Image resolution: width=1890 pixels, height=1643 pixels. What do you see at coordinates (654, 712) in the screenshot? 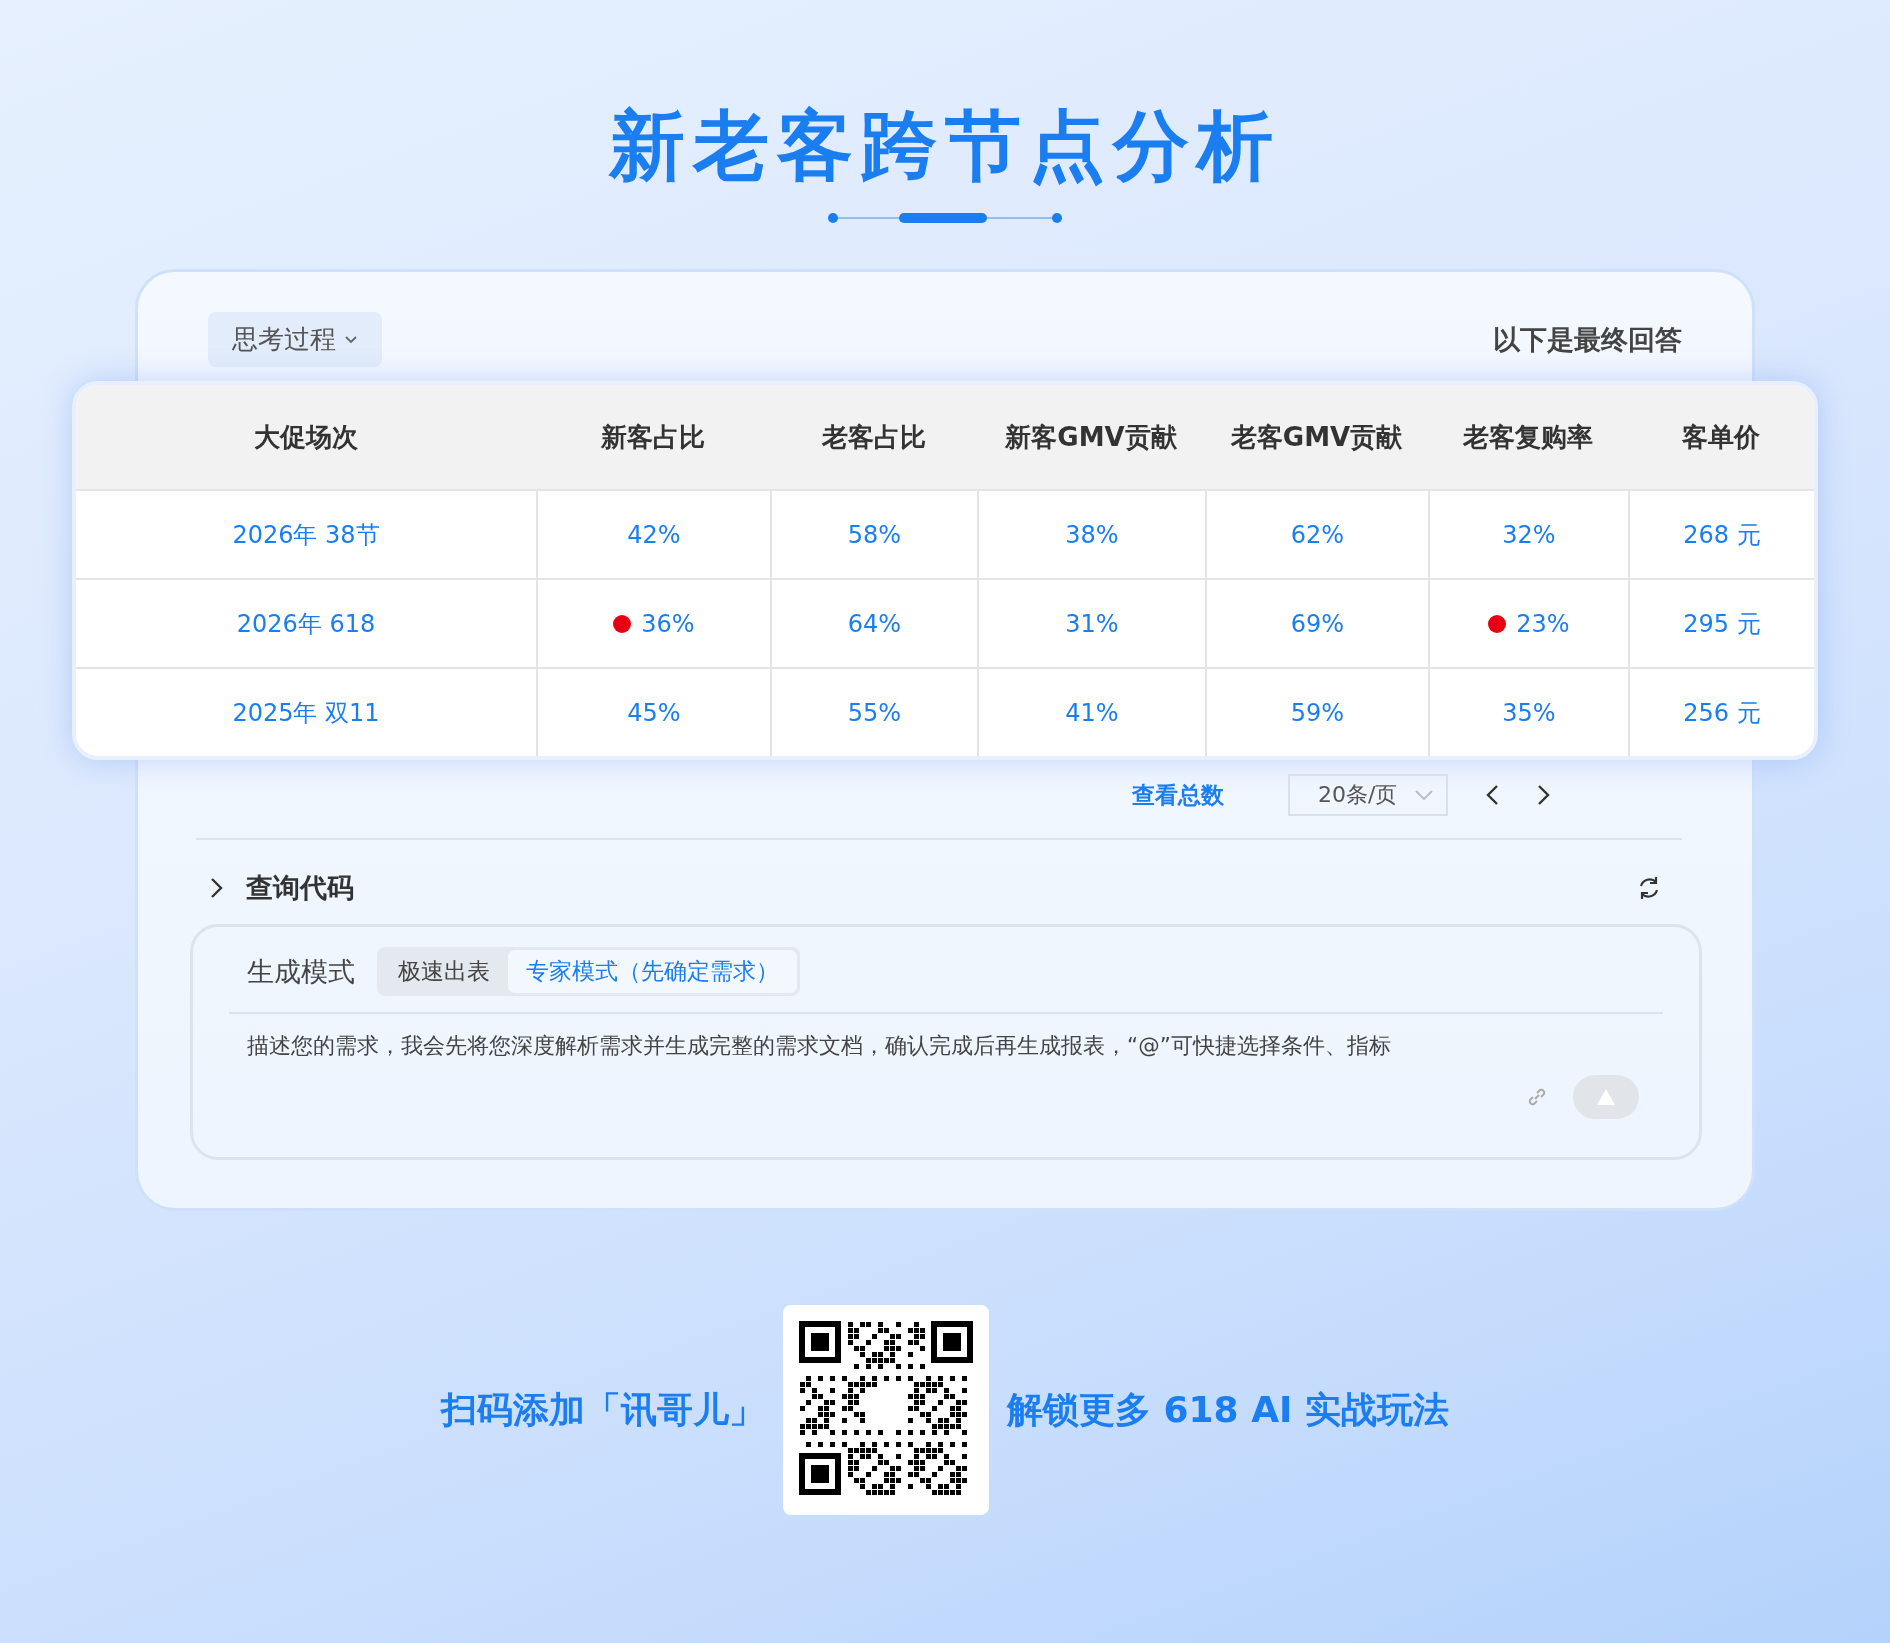
I see `cell-text: 45%` at bounding box center [654, 712].